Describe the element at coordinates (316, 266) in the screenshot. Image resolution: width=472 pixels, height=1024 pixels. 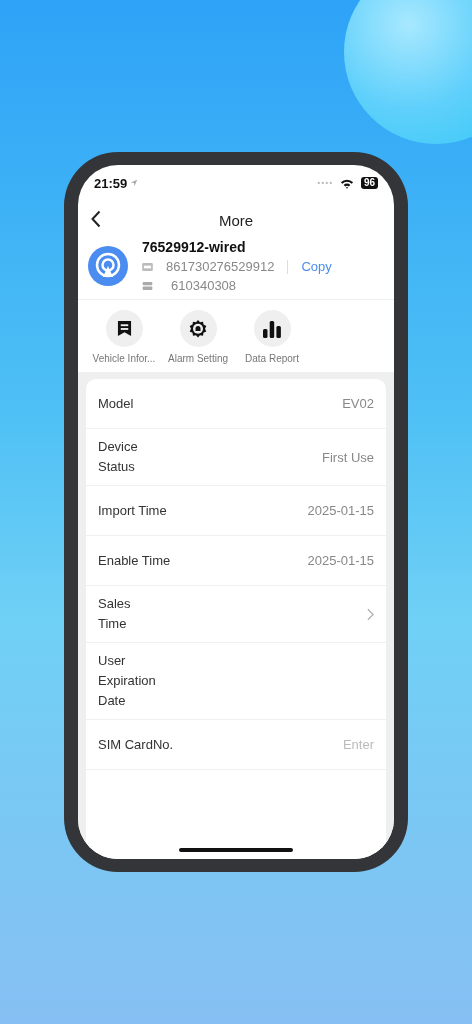
I see `copy-link: Copy` at that location.